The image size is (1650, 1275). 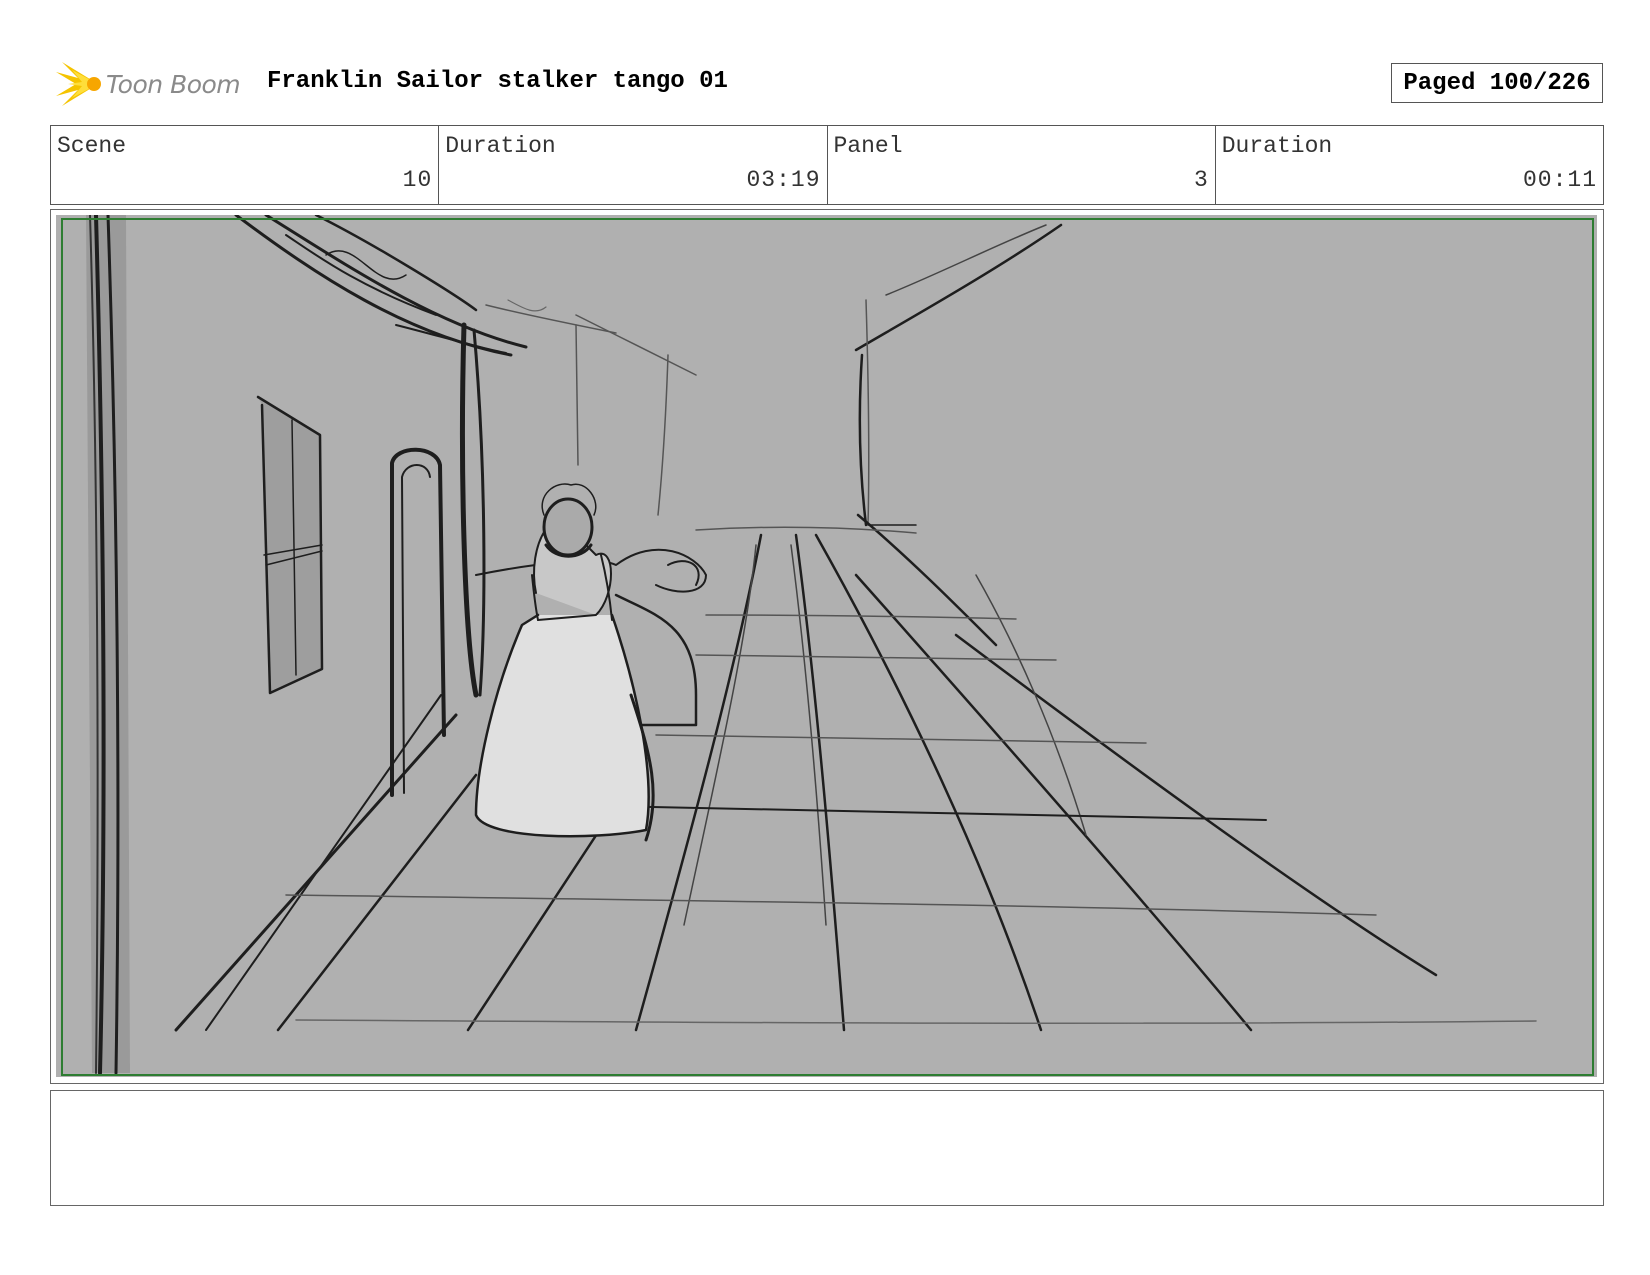 What do you see at coordinates (1277, 146) in the screenshot?
I see `panel-duration-label: Duration` at bounding box center [1277, 146].